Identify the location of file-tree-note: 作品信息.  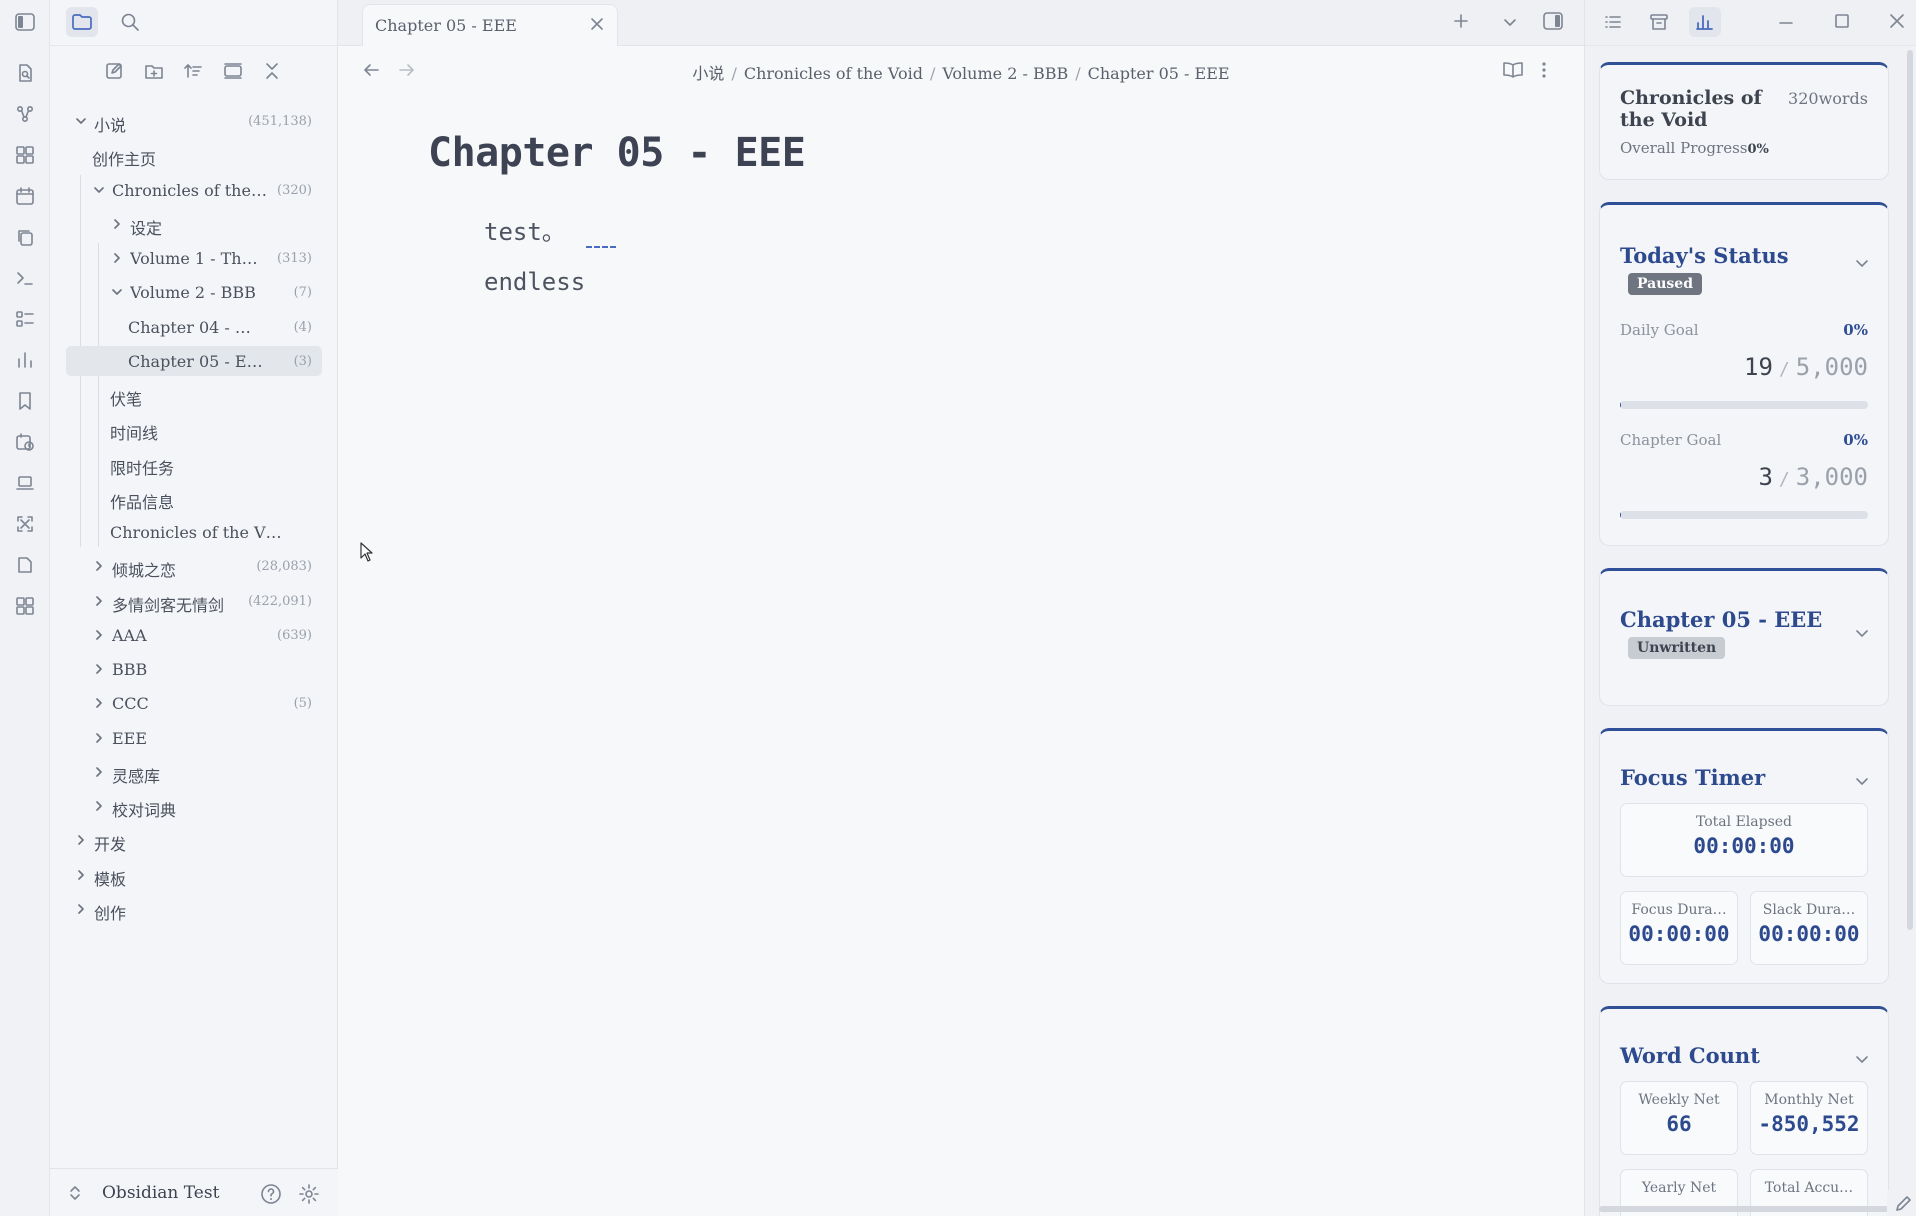
(212, 498).